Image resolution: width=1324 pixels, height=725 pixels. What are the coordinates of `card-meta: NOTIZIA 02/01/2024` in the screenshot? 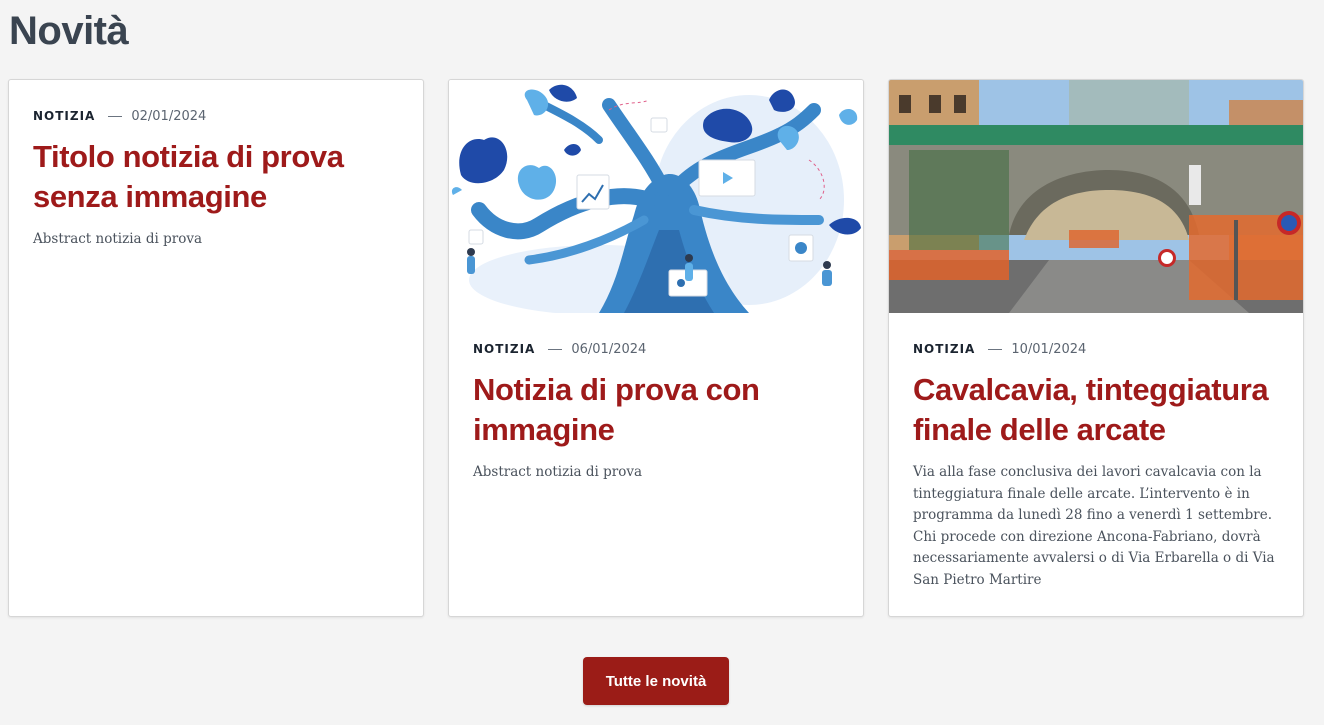 It's located at (216, 116).